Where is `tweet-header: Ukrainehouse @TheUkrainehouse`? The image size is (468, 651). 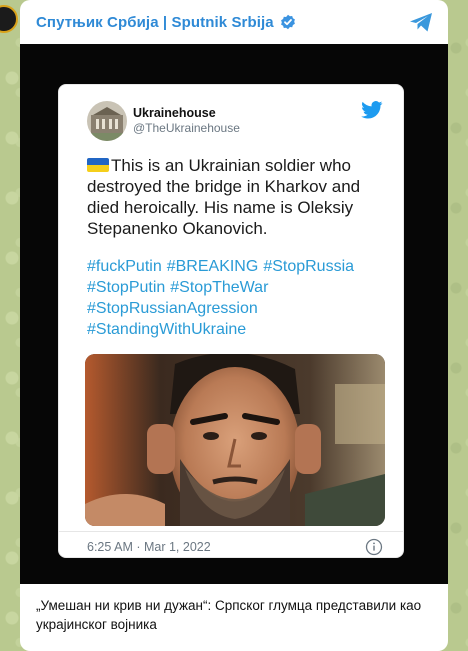
tweet-header: Ukrainehouse @TheUkrainehouse is located at coordinates (235, 121).